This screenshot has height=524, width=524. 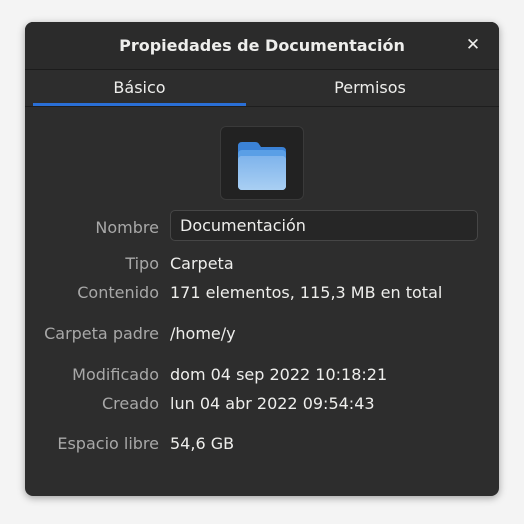 I want to click on dialog-title: Propiedades de Documentación, so click(x=262, y=45).